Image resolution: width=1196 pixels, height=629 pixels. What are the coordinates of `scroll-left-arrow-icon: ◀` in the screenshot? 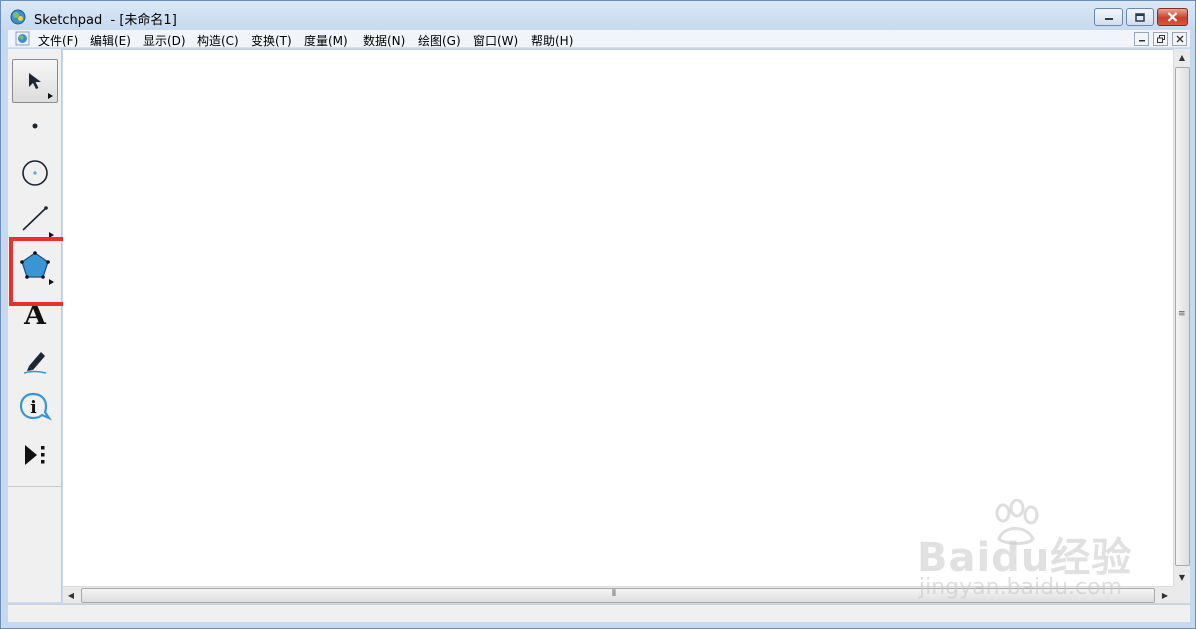 It's located at (71, 595).